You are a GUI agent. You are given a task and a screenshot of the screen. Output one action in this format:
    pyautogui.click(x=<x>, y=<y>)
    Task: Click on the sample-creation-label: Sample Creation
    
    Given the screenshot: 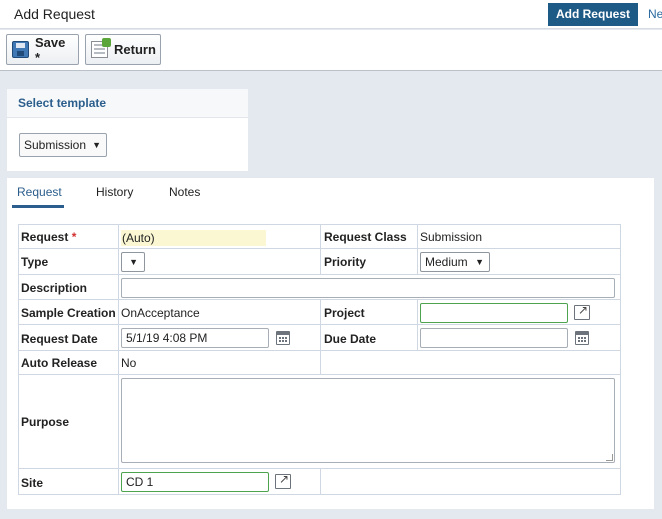 What is the action you would take?
    pyautogui.click(x=68, y=313)
    